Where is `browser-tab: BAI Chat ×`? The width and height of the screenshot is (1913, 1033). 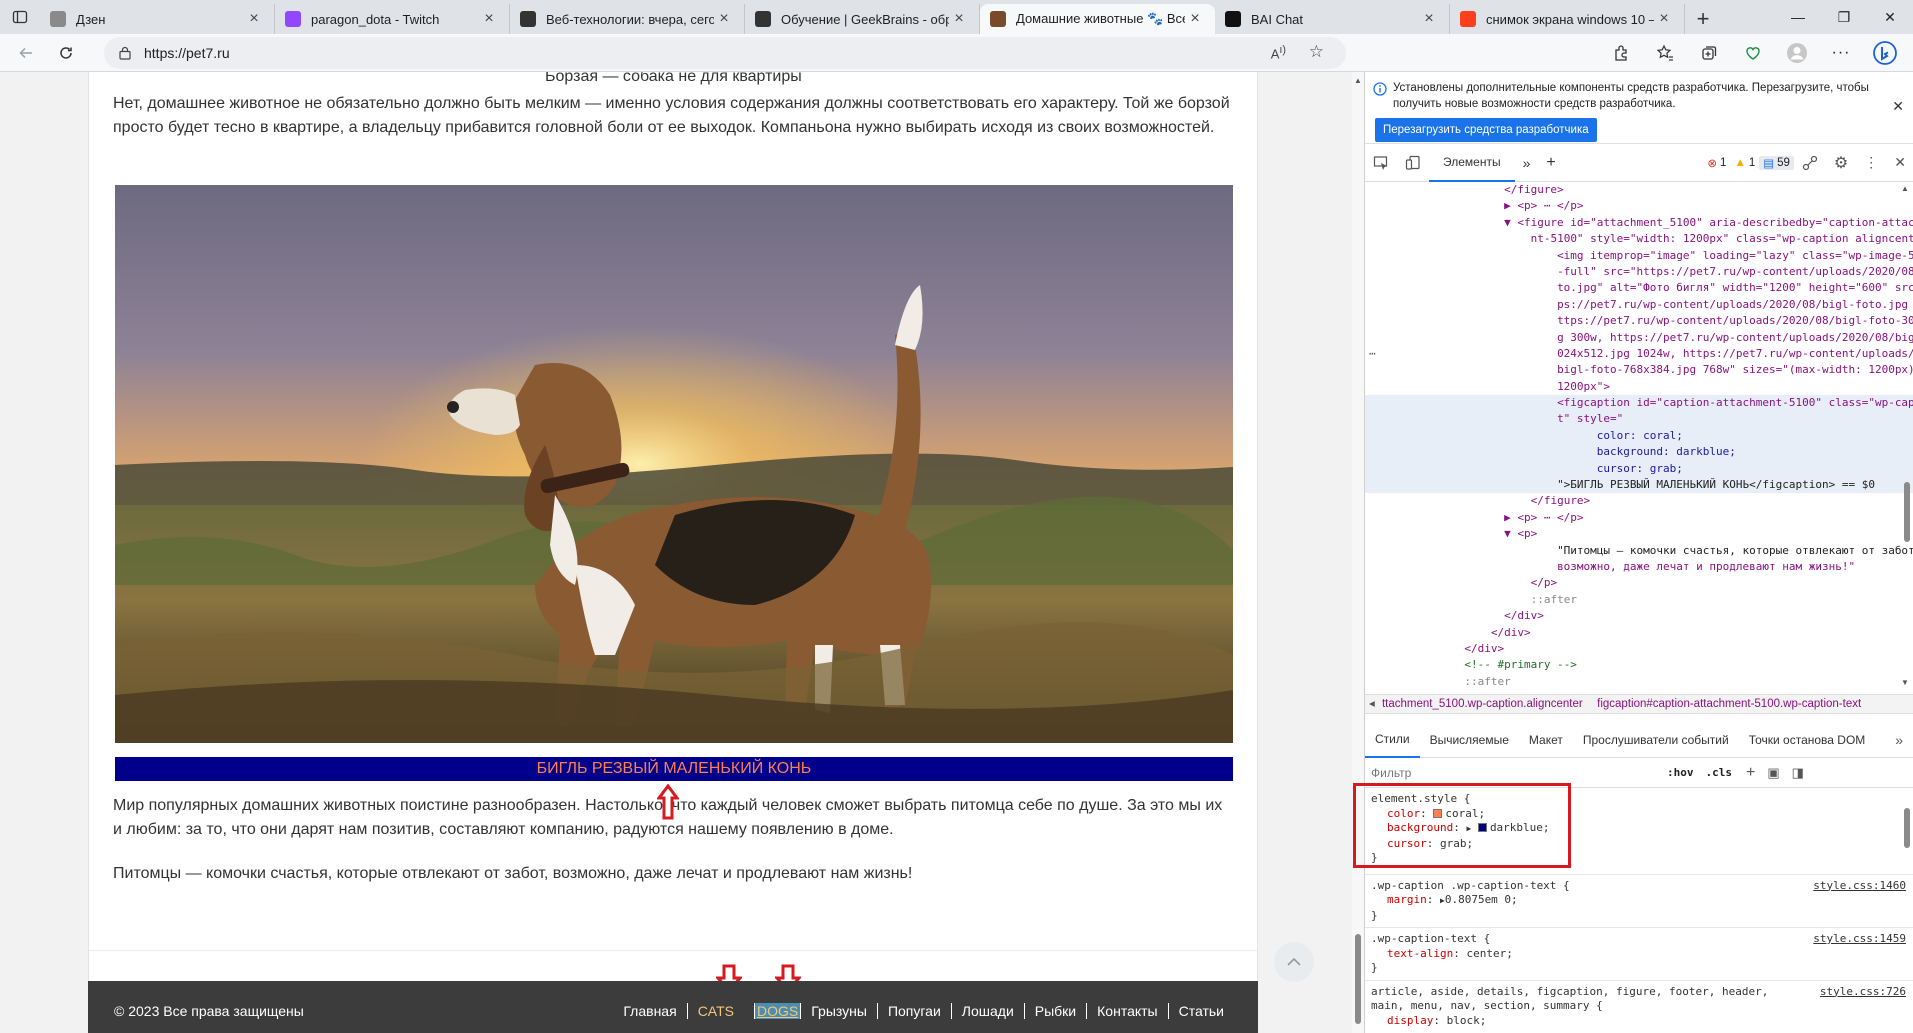 browser-tab: BAI Chat × is located at coordinates (1332, 19).